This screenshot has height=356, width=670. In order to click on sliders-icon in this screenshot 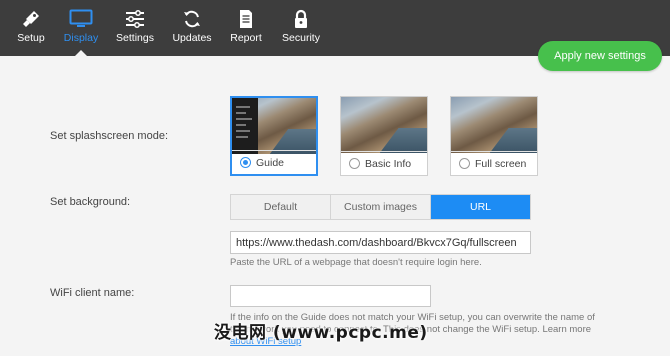, I will do `click(135, 19)`.